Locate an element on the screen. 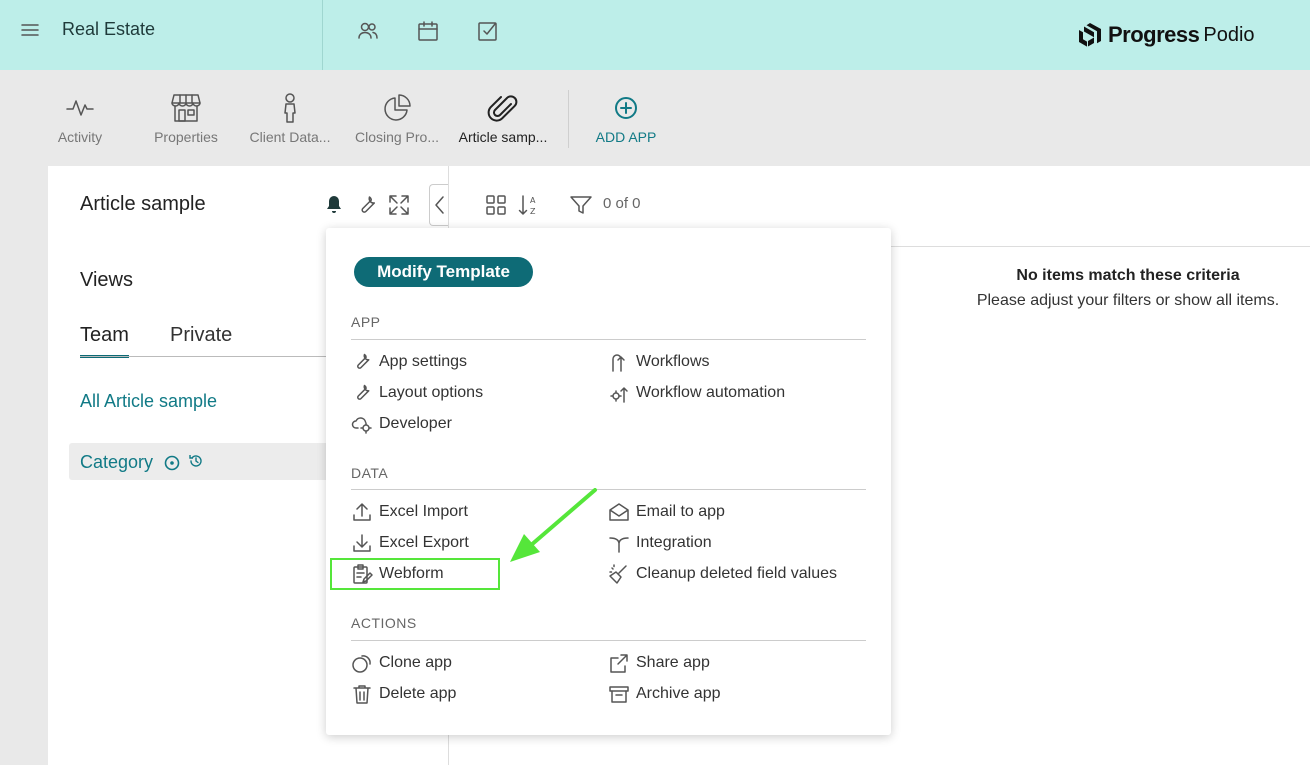  menu-developer: Developer is located at coordinates (401, 424).